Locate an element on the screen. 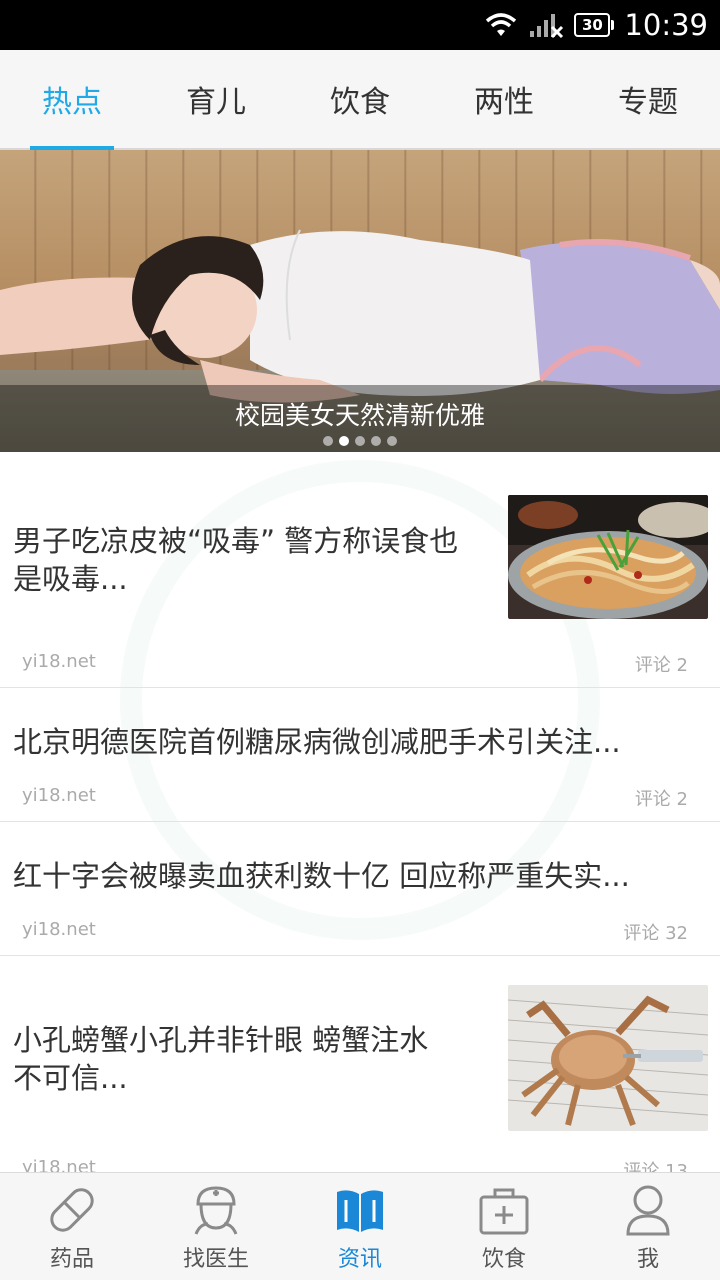 This screenshot has height=1280, width=720. book-icon is located at coordinates (360, 1210).